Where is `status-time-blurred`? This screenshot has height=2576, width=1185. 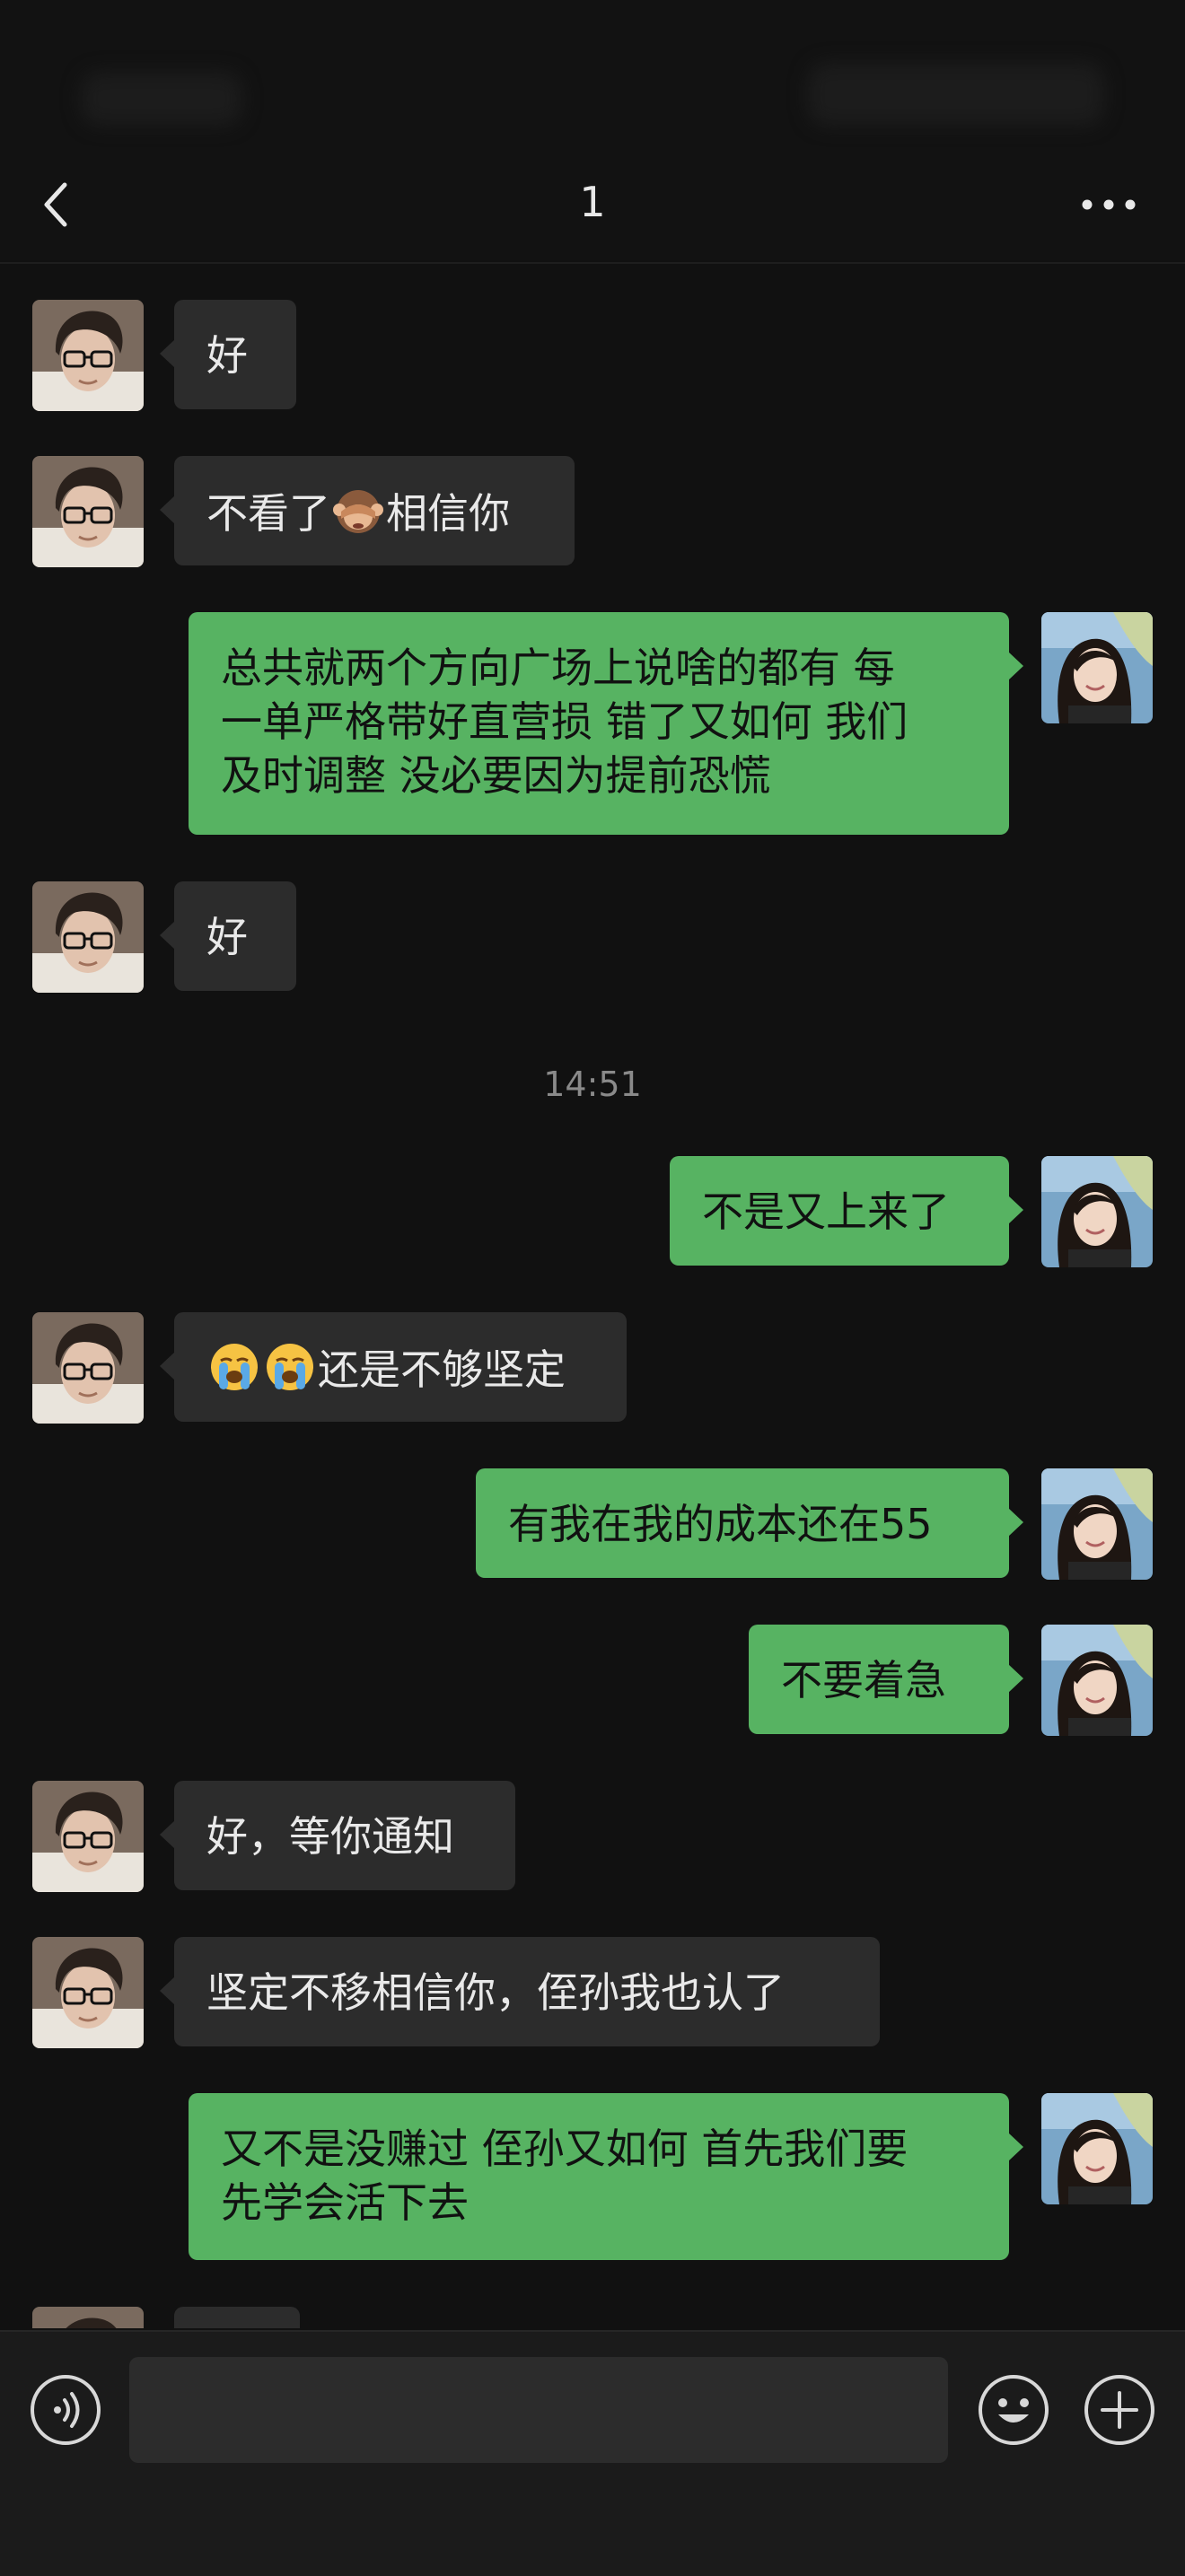 status-time-blurred is located at coordinates (161, 99).